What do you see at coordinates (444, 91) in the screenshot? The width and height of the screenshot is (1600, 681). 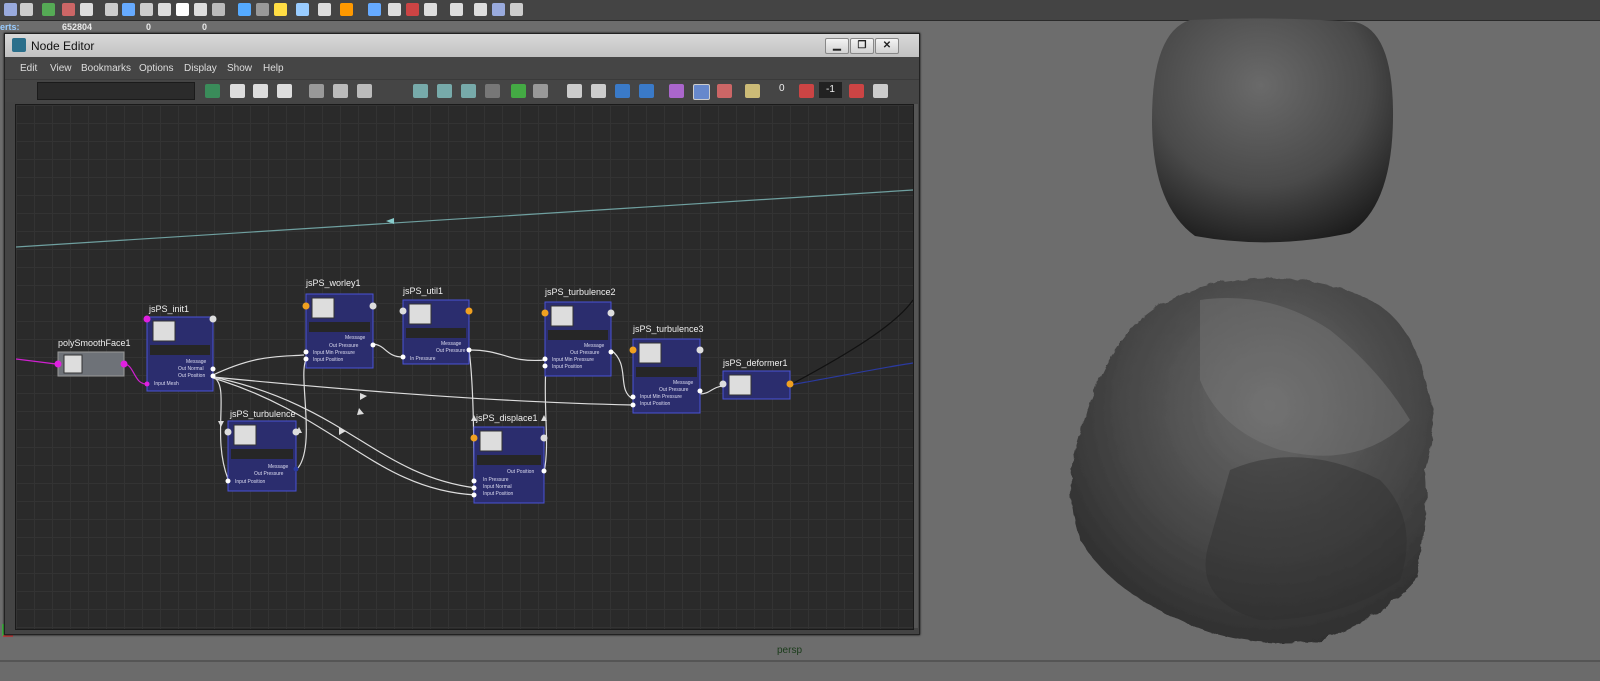 I see `layout-2-icon` at bounding box center [444, 91].